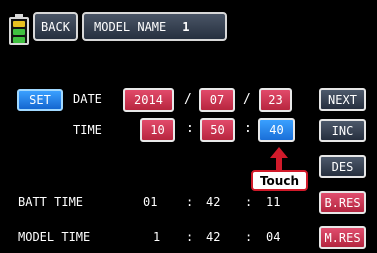  Describe the element at coordinates (342, 99) in the screenshot. I see `next-button: NEXT` at that location.